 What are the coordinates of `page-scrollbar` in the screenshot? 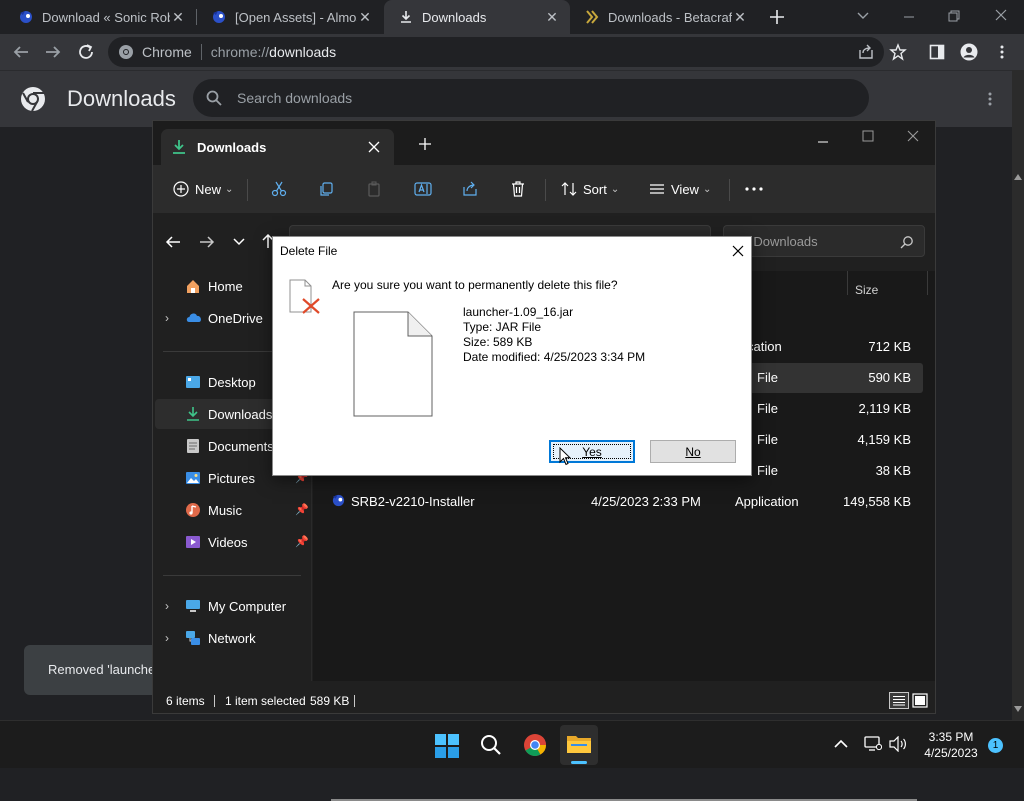 It's located at (1018, 395).